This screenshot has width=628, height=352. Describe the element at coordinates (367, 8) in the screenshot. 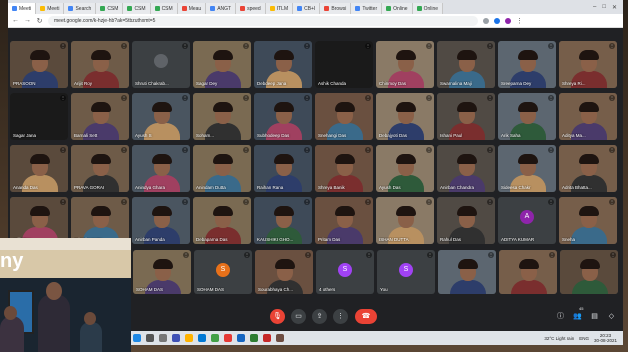

I see `browser-tab: Twitter` at that location.